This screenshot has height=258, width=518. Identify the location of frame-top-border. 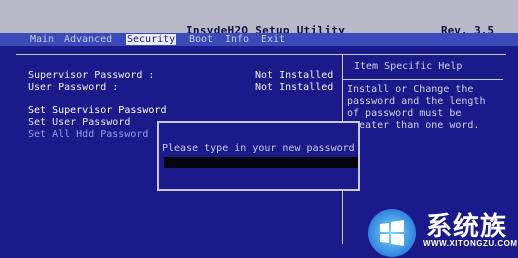
(261, 54).